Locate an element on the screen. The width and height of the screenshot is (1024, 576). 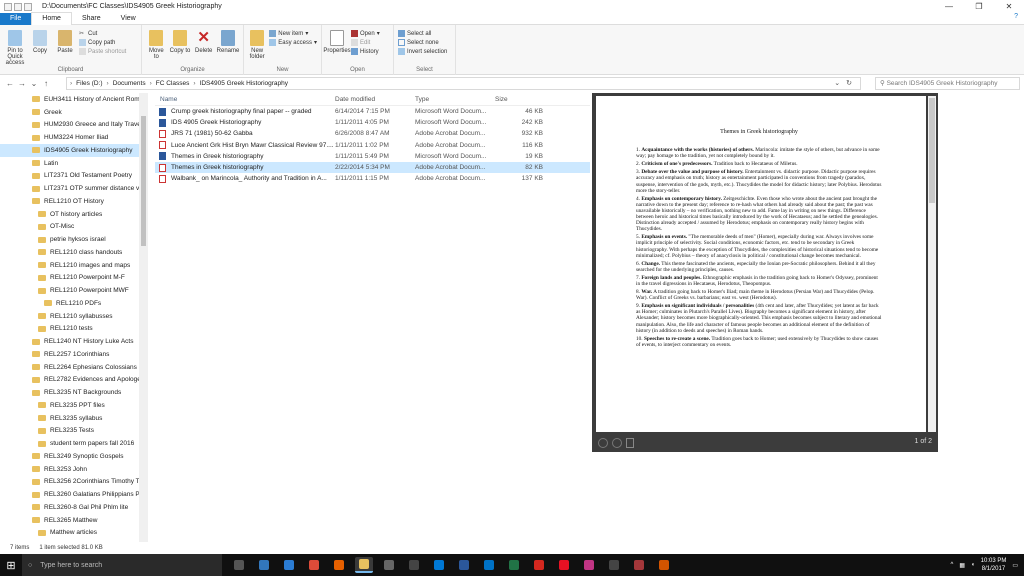
column-name: Name is located at coordinates (245, 99).